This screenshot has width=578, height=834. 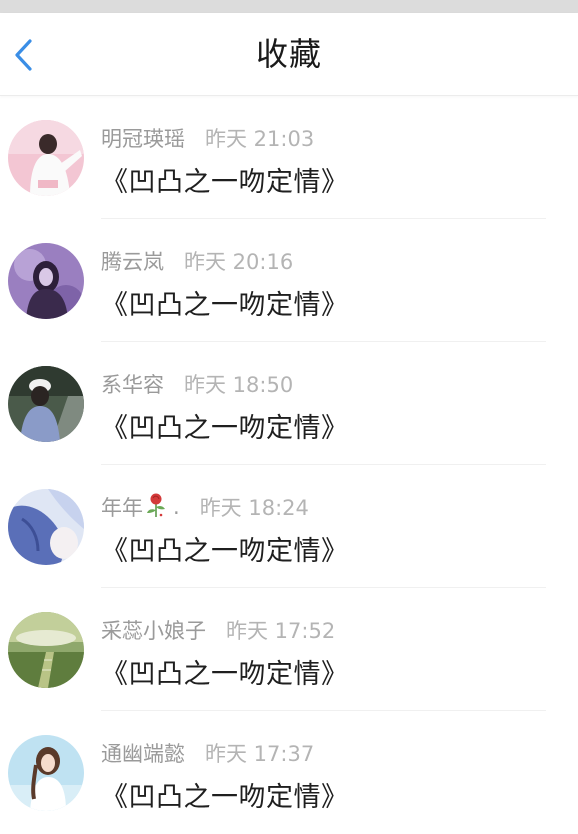 I want to click on list-item: 通幽端懿 昨天 17:37 《凹凸之一吻定情》, so click(x=289, y=772).